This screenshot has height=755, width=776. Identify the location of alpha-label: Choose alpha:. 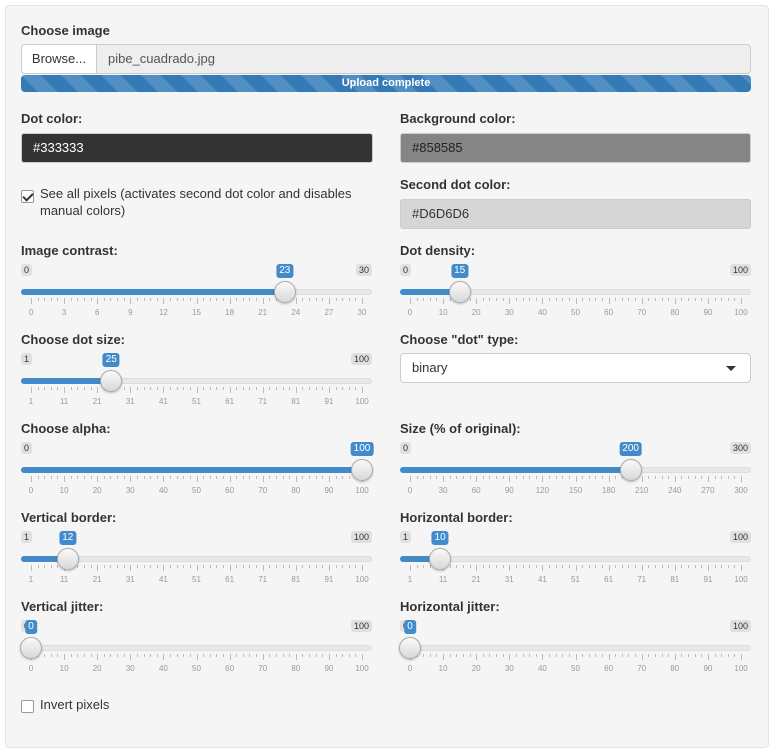
(66, 428).